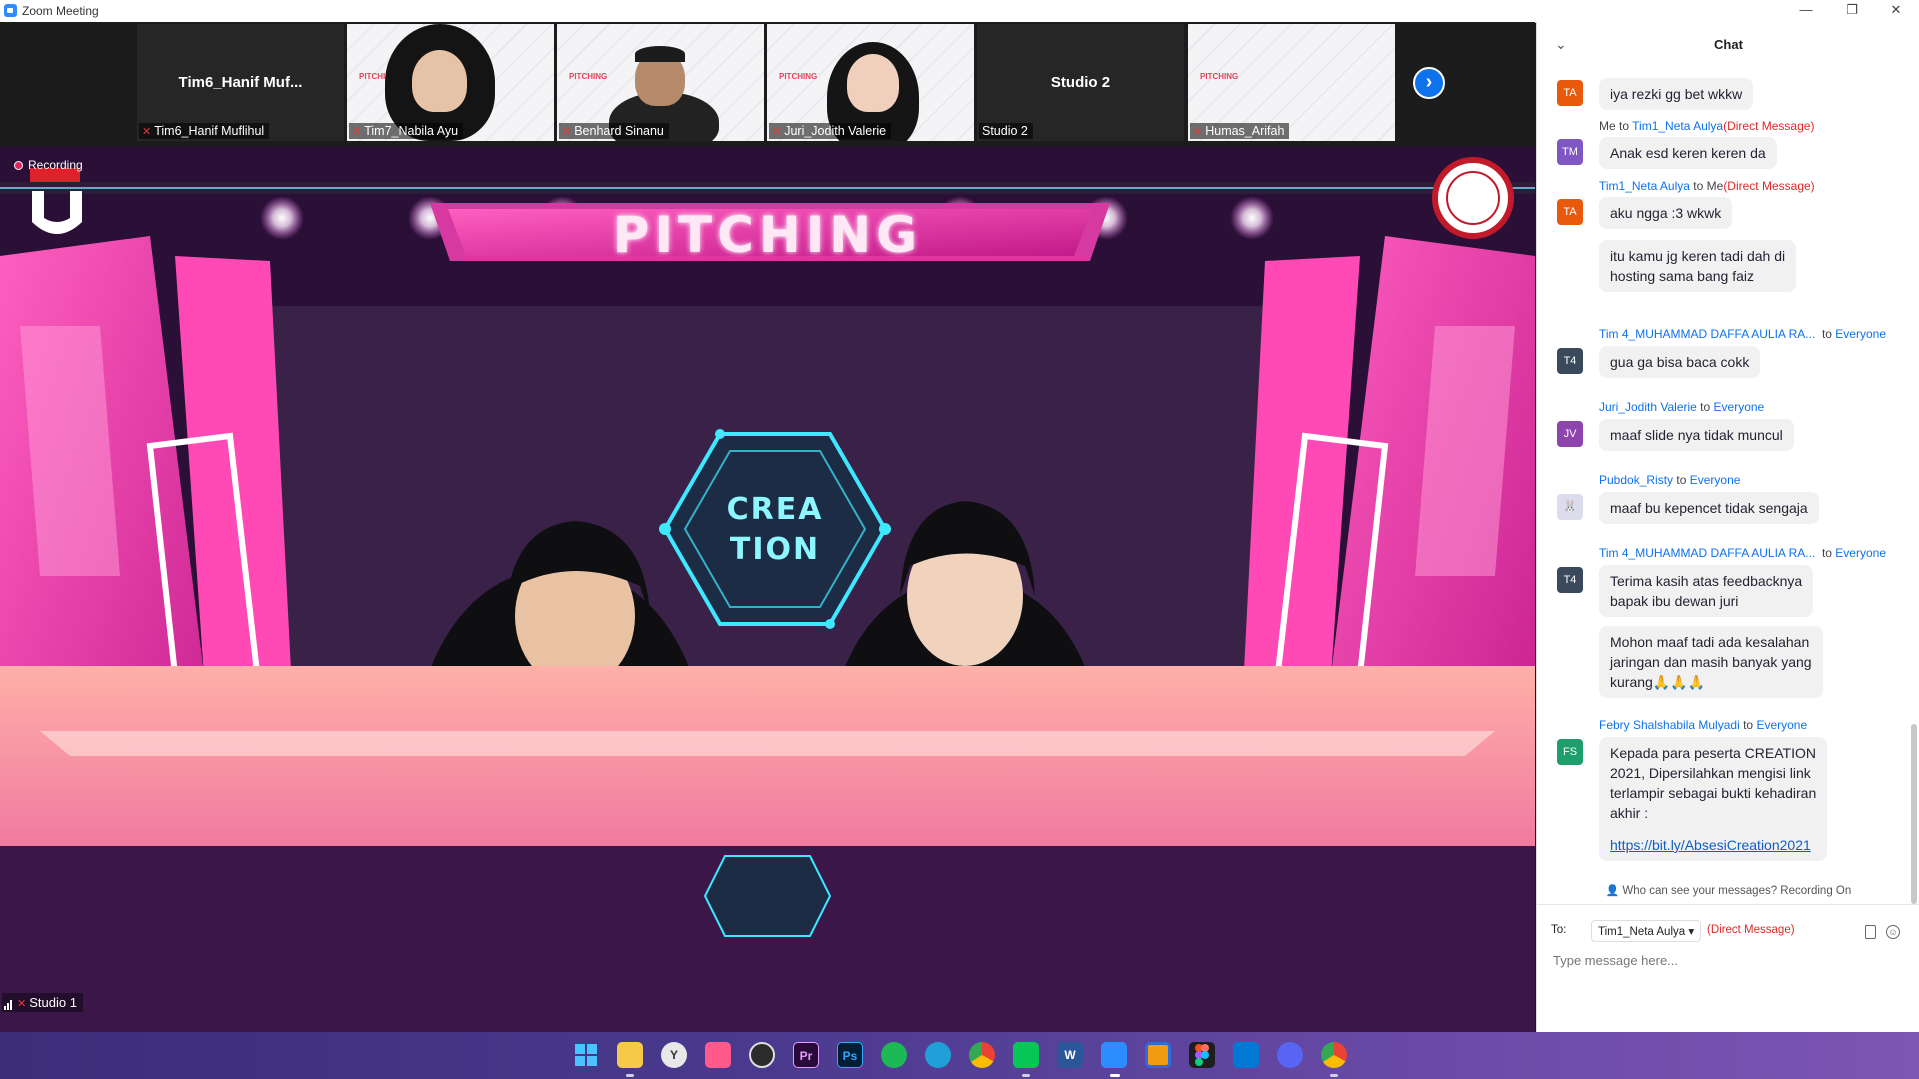 The width and height of the screenshot is (1919, 1079). Describe the element at coordinates (1006, 131) in the screenshot. I see `participant-nametag: Studio 2` at that location.